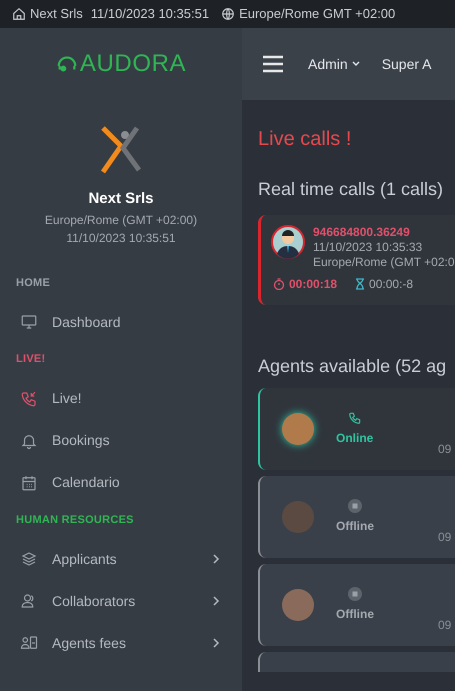 This screenshot has height=691, width=455. What do you see at coordinates (19, 14) in the screenshot?
I see `home-icon` at bounding box center [19, 14].